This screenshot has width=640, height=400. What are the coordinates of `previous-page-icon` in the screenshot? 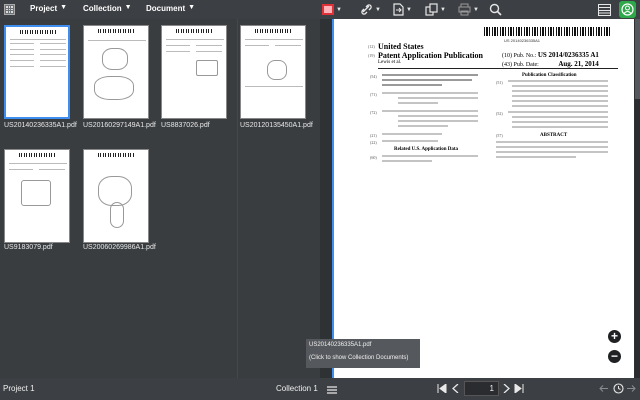 It's located at (455, 388).